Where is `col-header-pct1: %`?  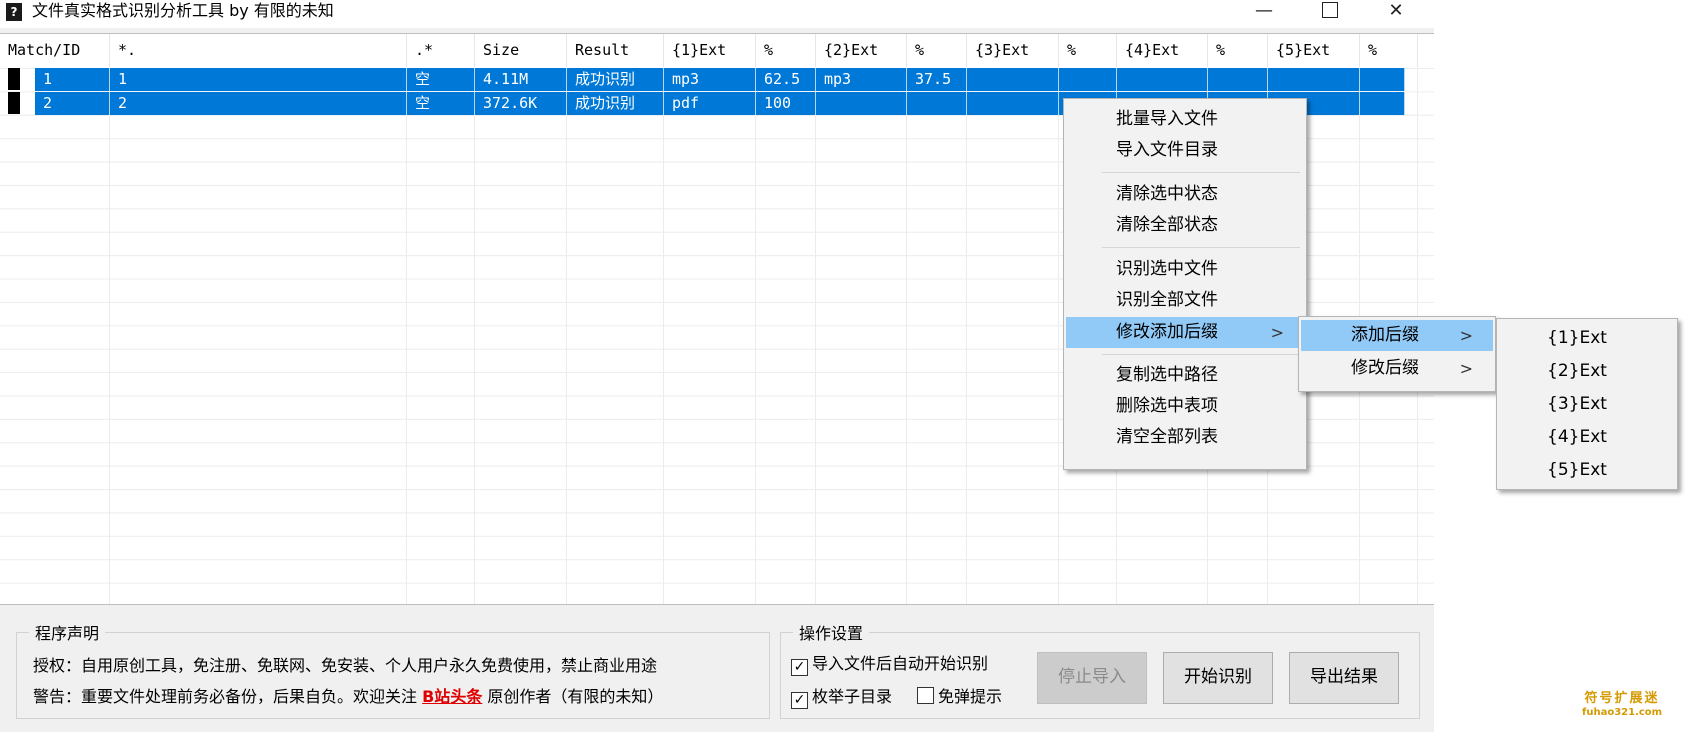 col-header-pct1: % is located at coordinates (786, 50).